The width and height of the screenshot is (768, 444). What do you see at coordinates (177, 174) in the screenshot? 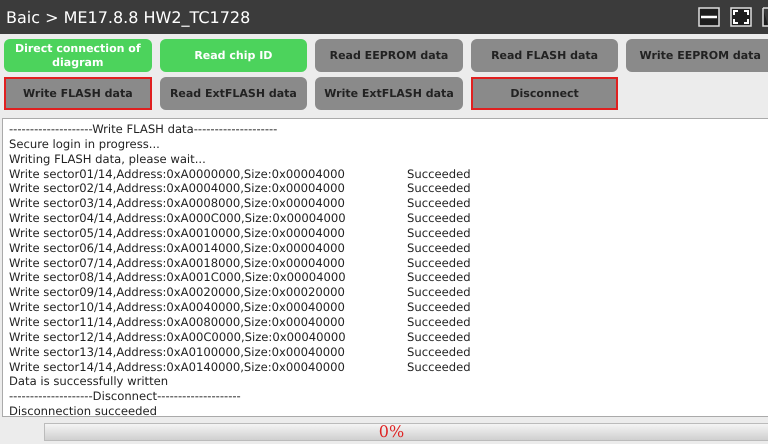
I see `log-line: Write sector01/14,Address:0xA0000000,Size:0x00004000` at bounding box center [177, 174].